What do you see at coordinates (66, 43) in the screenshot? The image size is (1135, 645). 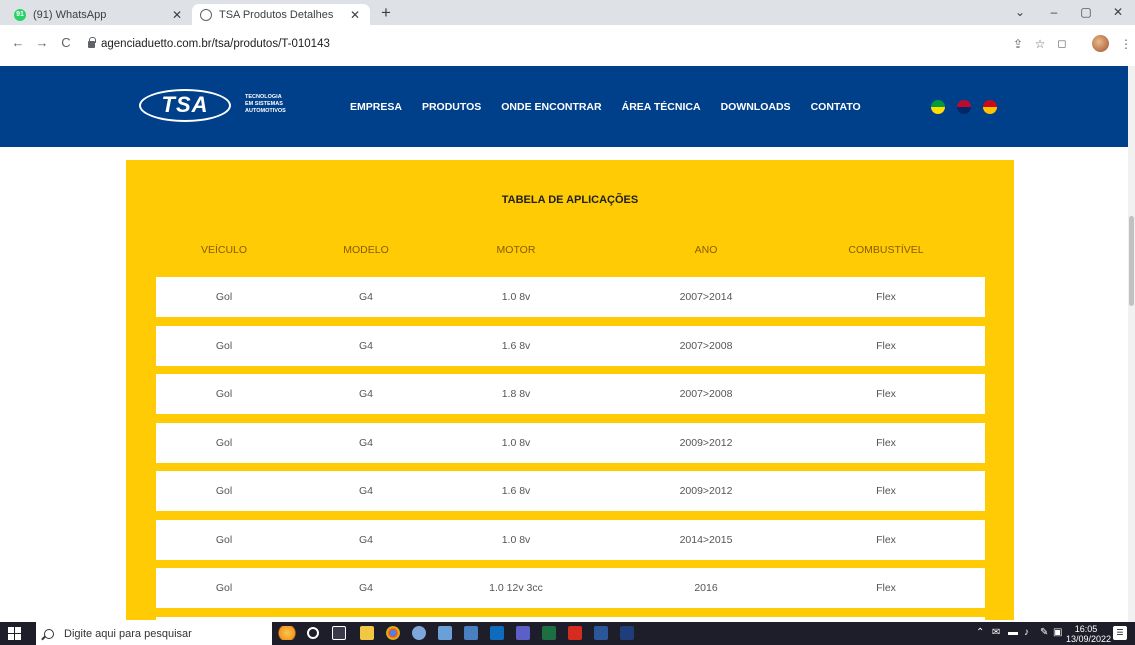 I see `reload-button: C` at bounding box center [66, 43].